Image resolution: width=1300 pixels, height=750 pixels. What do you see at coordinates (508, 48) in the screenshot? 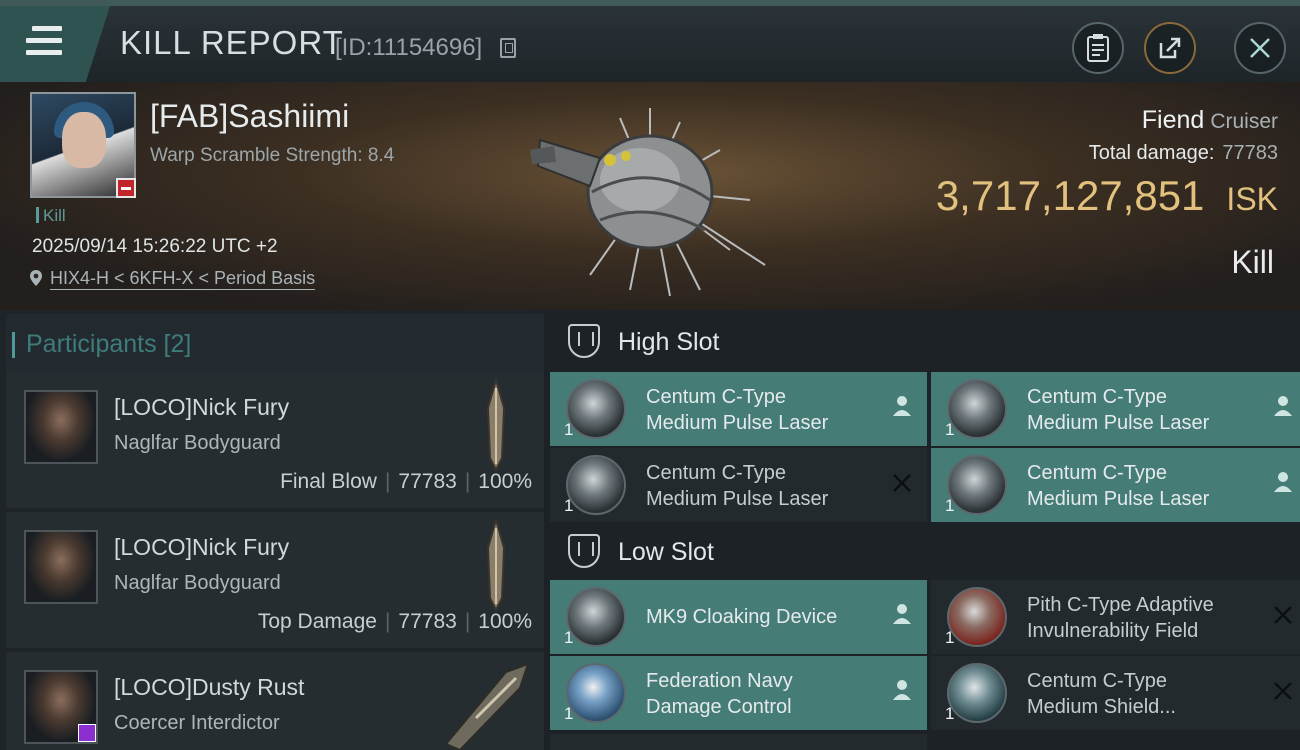
I see `copy-icon` at bounding box center [508, 48].